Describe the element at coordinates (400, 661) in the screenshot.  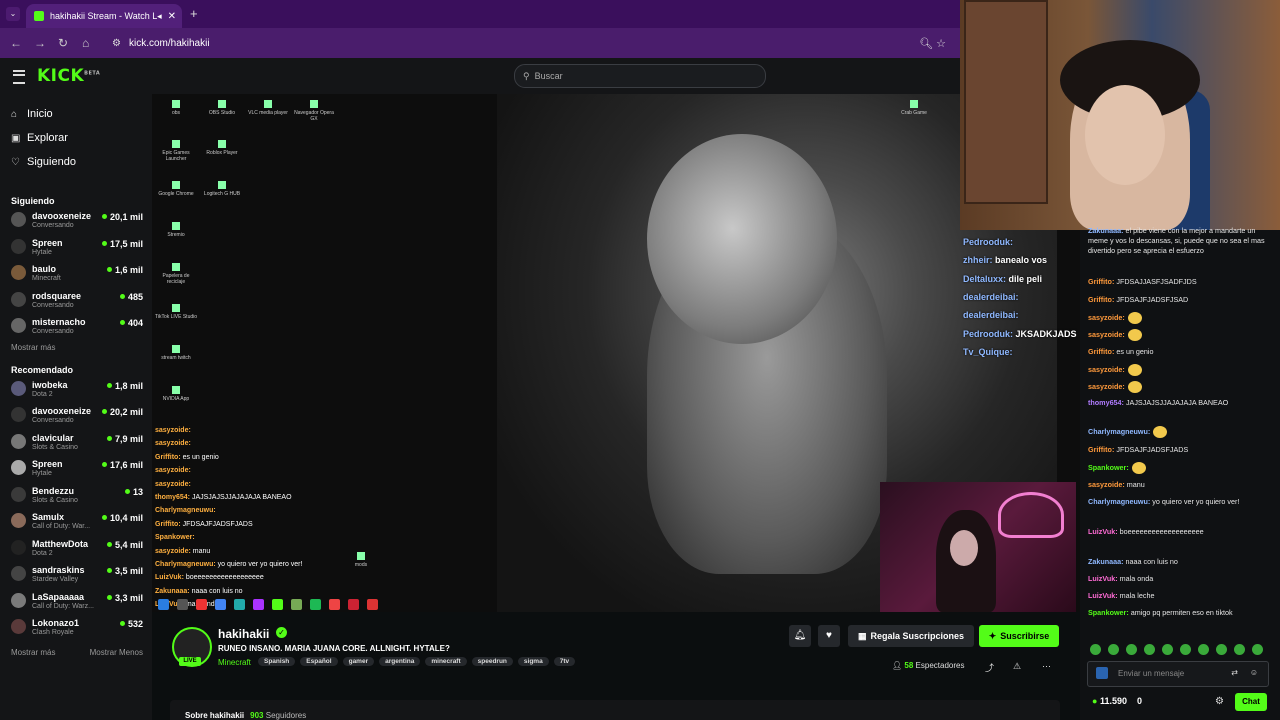
I see `stream-tag: argentina` at that location.